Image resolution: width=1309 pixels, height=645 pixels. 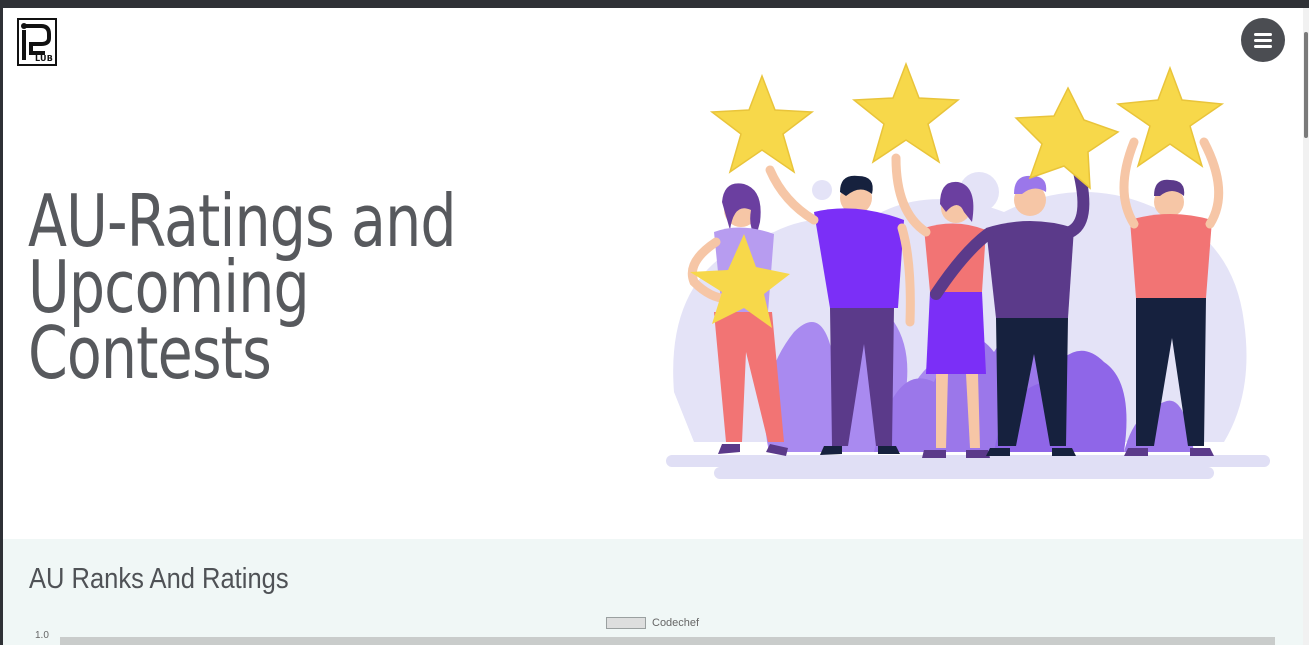 I want to click on hero-title-line3: Contests, so click(x=150, y=353).